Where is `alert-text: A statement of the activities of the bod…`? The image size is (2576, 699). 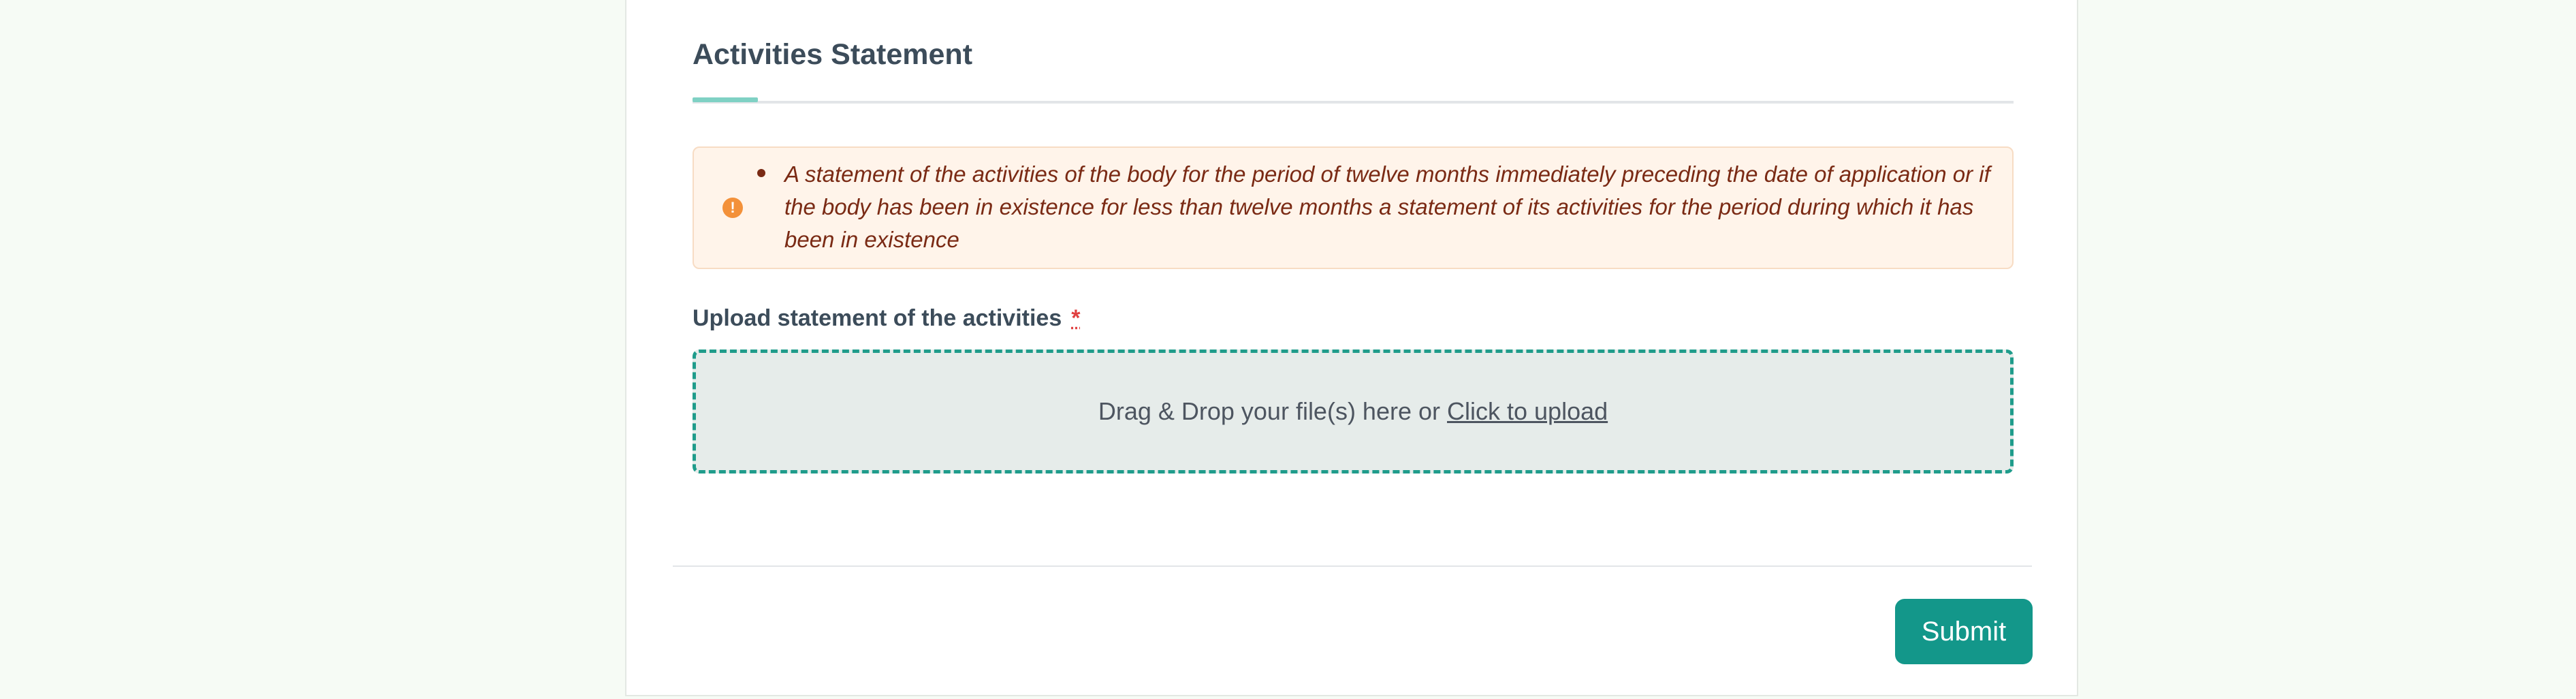
alert-text: A statement of the activities of the bod… is located at coordinates (1387, 206).